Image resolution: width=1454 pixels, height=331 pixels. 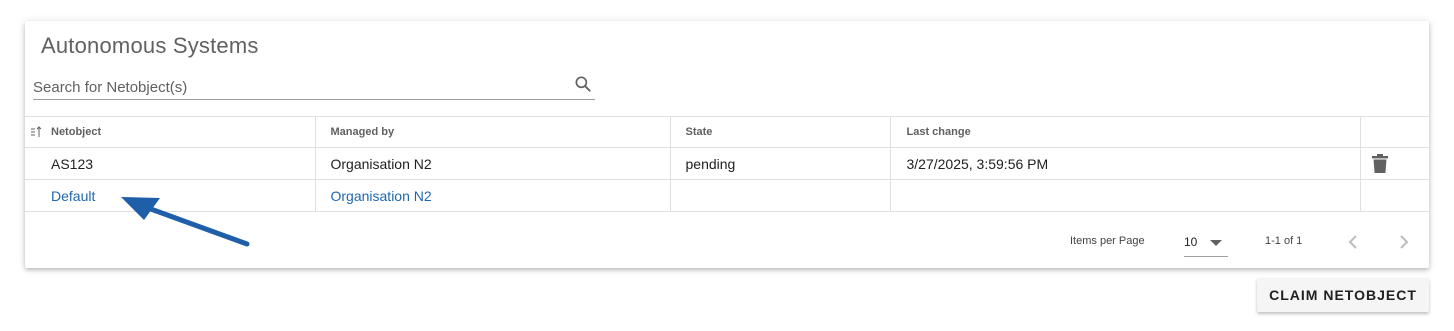 What do you see at coordinates (583, 84) in the screenshot?
I see `search-icon` at bounding box center [583, 84].